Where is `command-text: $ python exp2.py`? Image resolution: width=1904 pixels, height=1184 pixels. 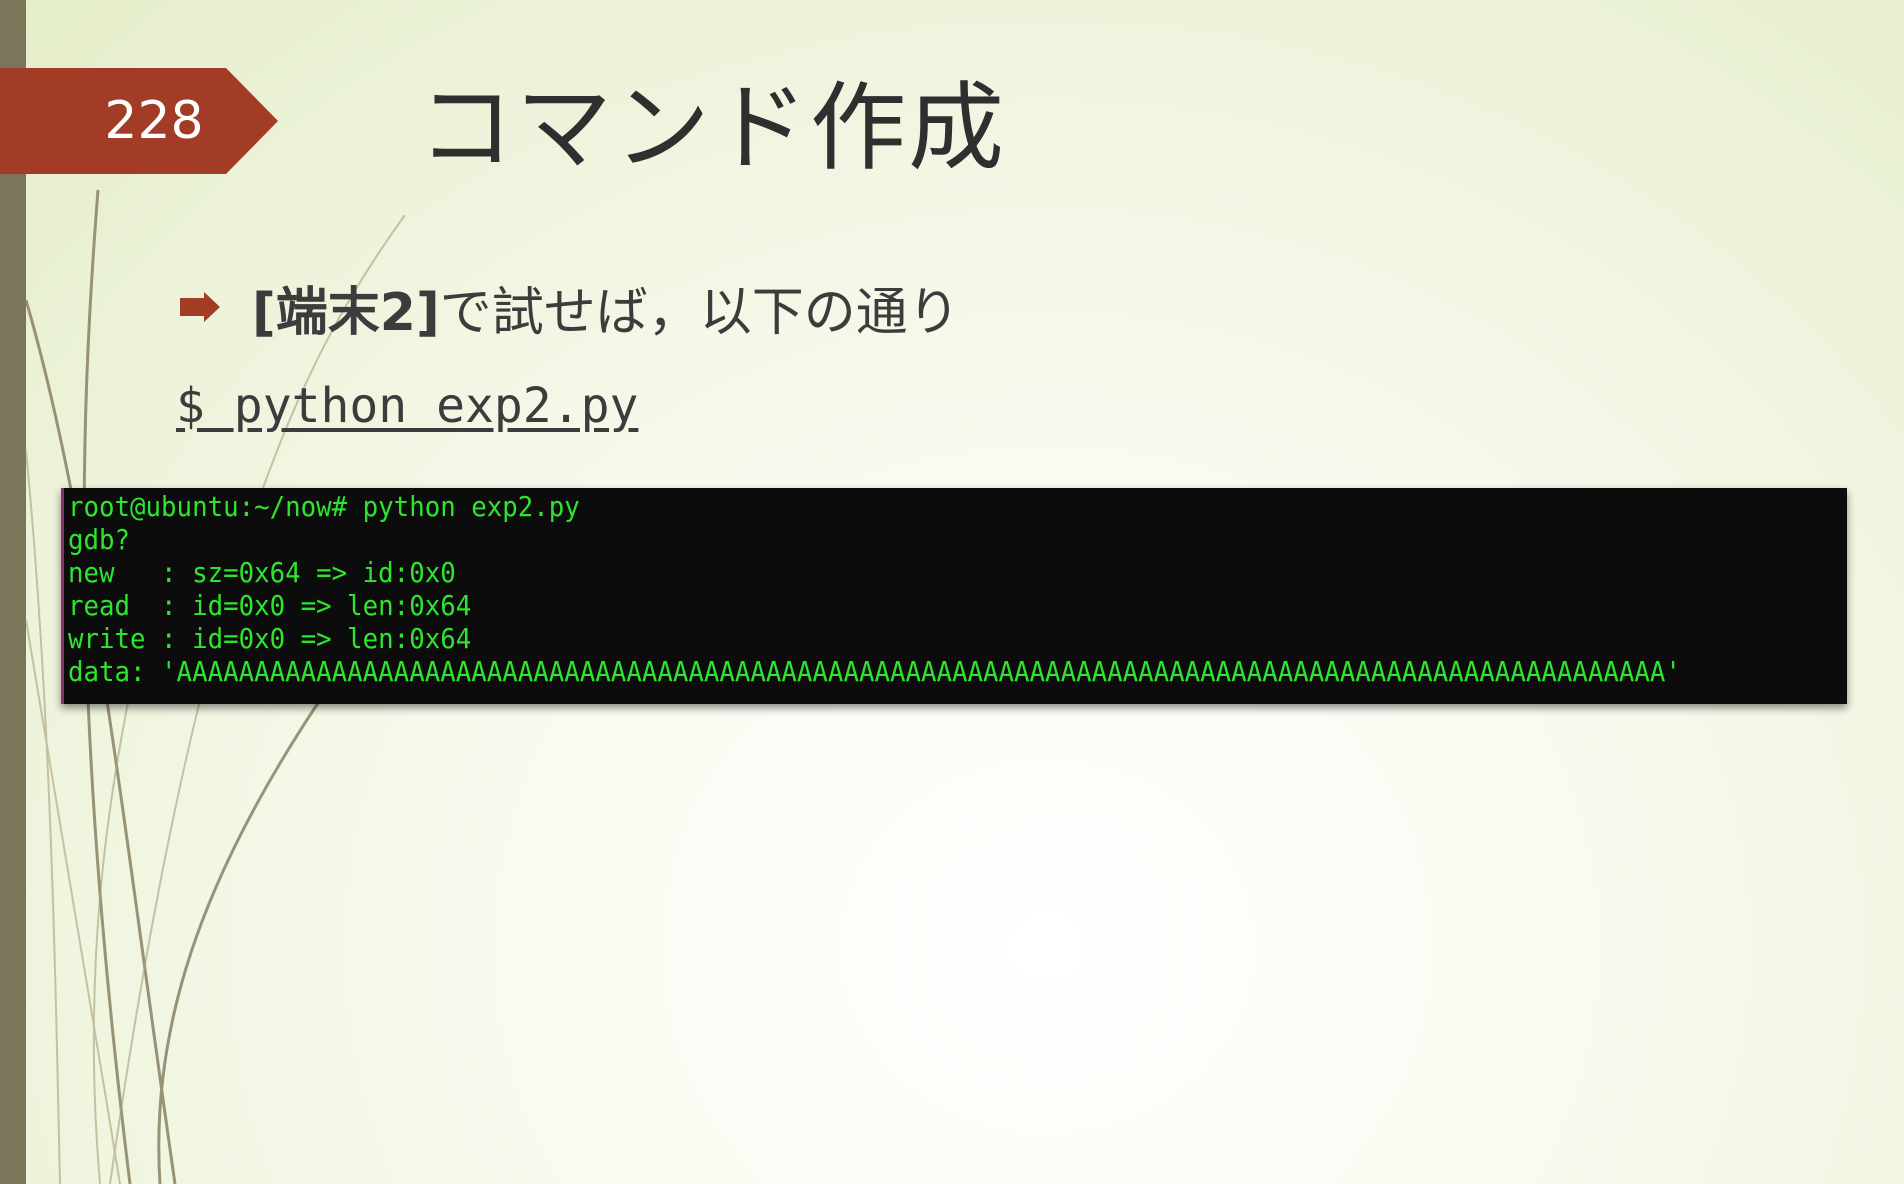
command-text: $ python exp2.py is located at coordinates (407, 406).